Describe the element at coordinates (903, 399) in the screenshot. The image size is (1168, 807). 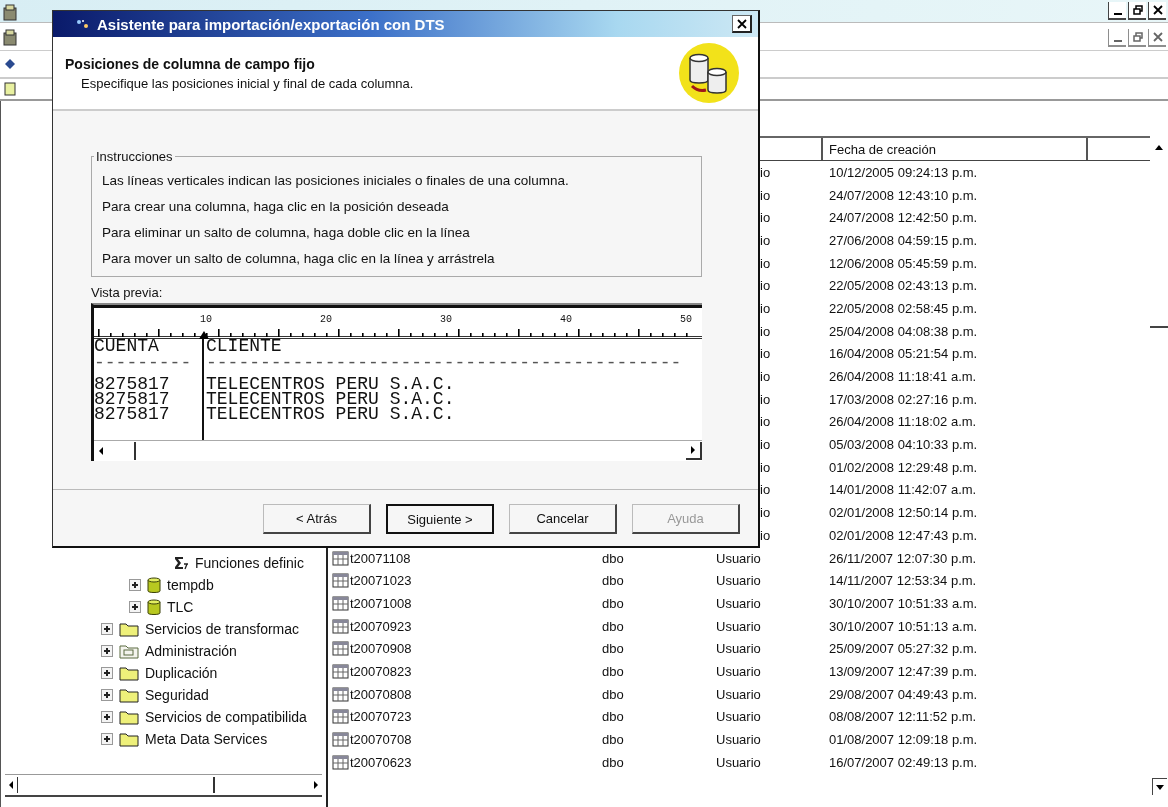
I see `date-cell: 17/03/2008 02:27:16 p.m.` at that location.